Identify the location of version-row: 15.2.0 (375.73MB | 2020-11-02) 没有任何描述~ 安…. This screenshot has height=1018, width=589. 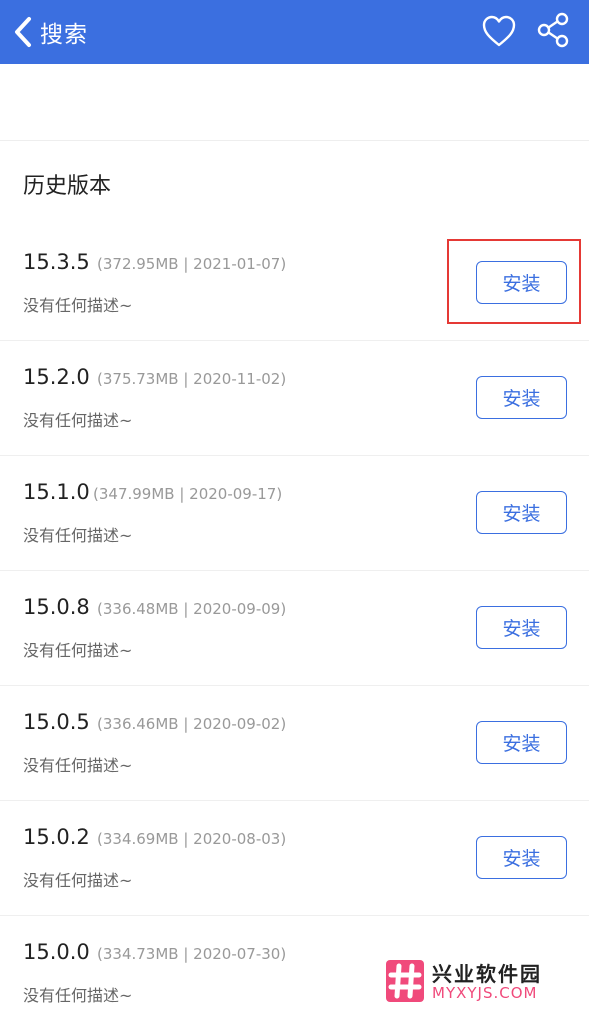
(294, 398).